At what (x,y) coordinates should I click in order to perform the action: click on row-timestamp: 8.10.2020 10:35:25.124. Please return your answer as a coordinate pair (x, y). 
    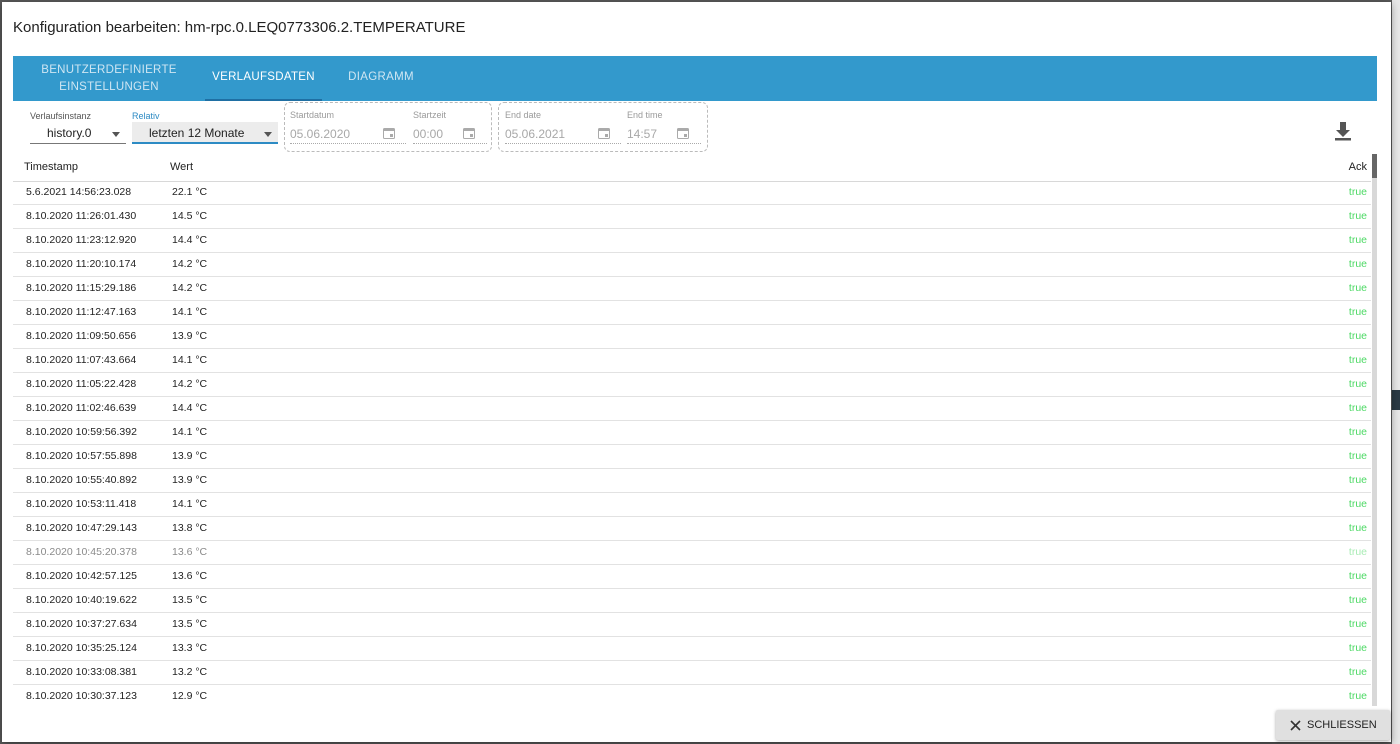
    Looking at the image, I should click on (81, 648).